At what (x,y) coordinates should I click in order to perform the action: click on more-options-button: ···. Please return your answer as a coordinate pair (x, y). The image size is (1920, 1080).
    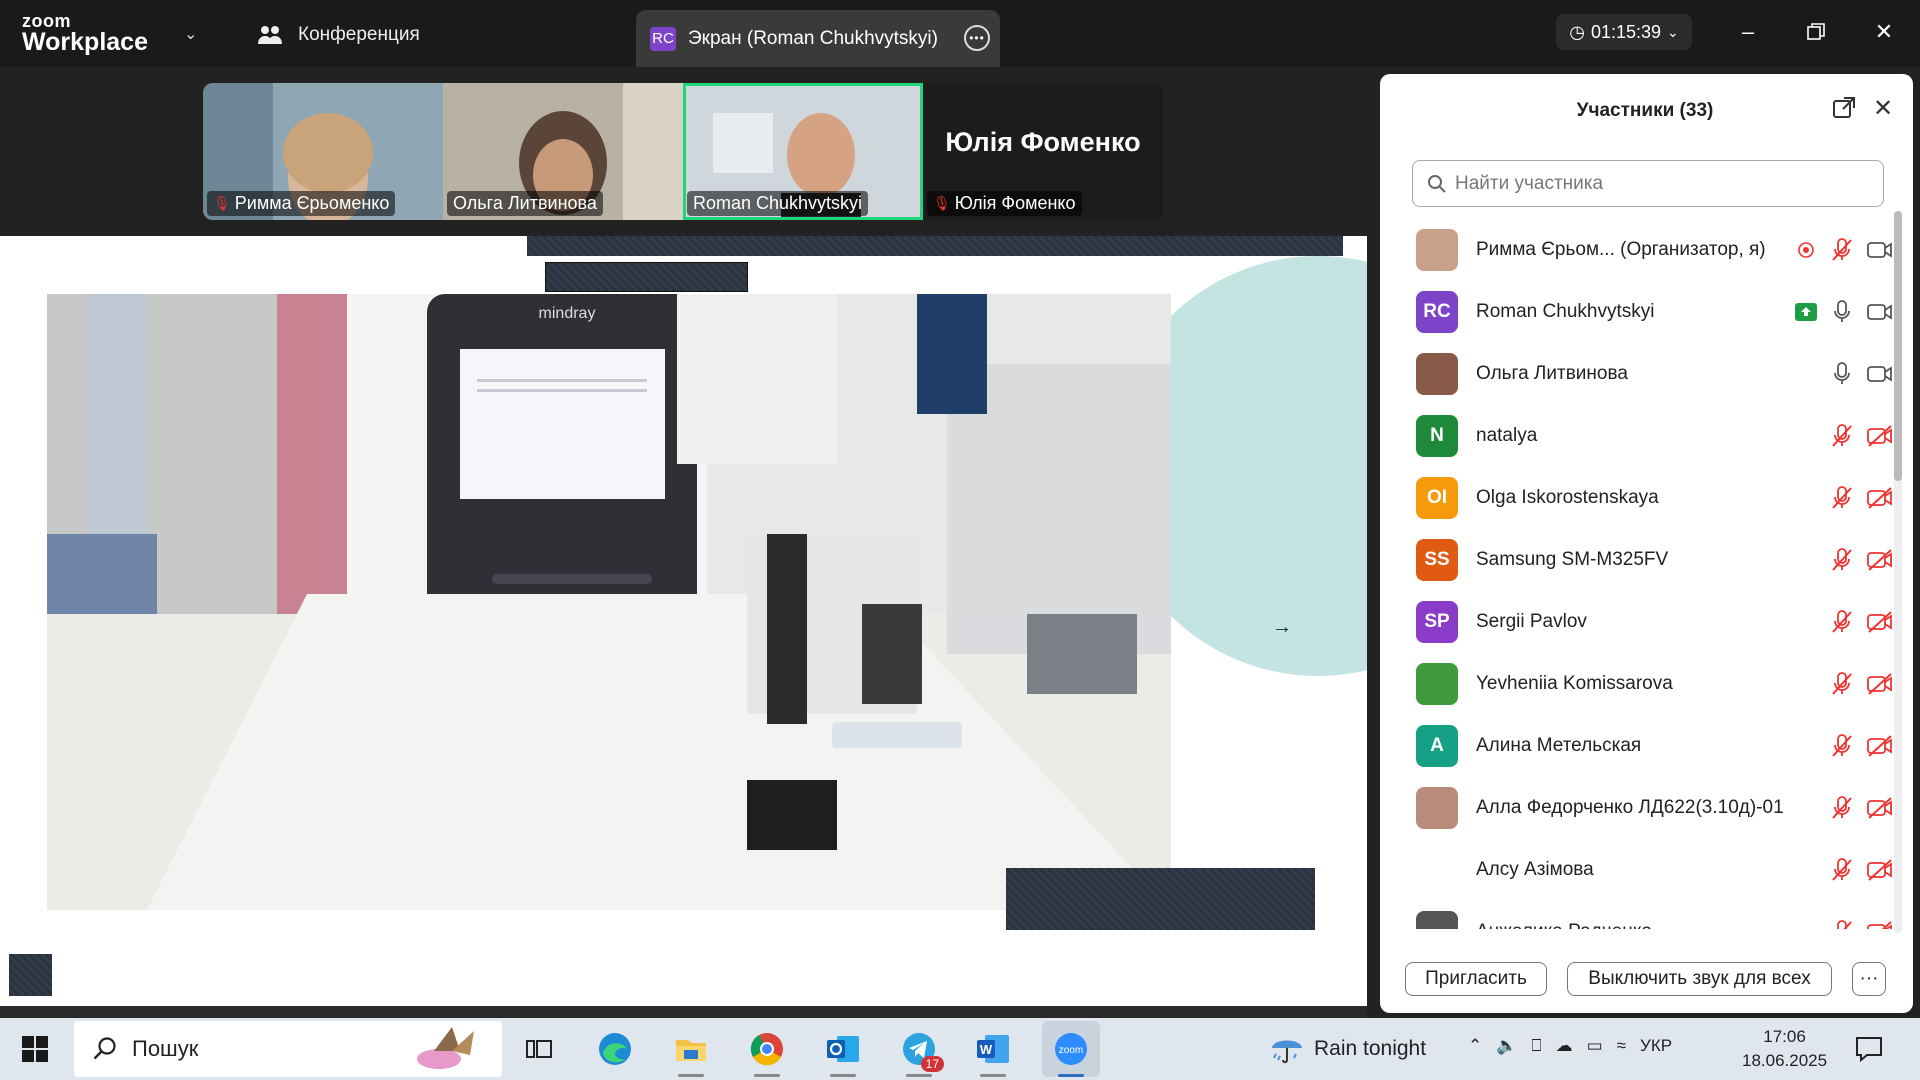
    Looking at the image, I should click on (1869, 979).